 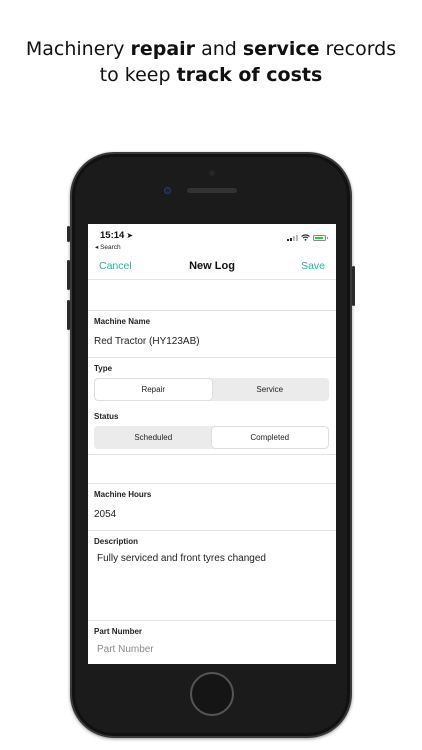 What do you see at coordinates (292, 237) in the screenshot?
I see `signal-icon` at bounding box center [292, 237].